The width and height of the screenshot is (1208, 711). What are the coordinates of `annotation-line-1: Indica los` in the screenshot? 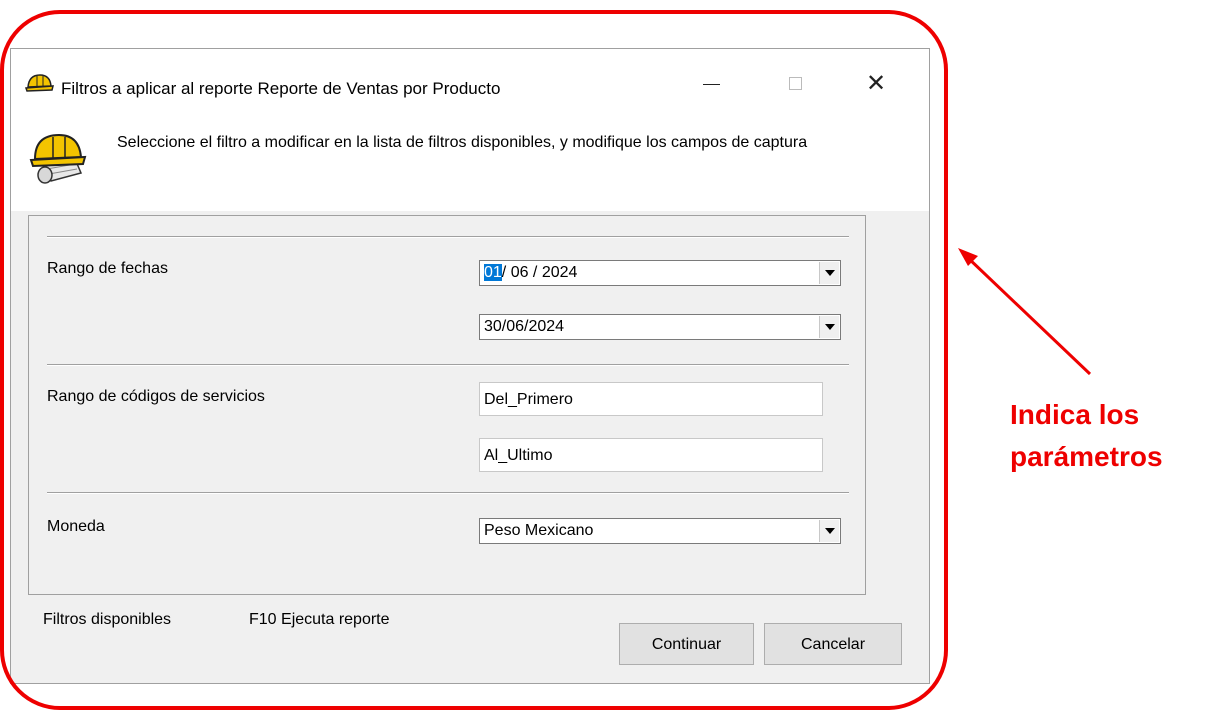 It's located at (1075, 414).